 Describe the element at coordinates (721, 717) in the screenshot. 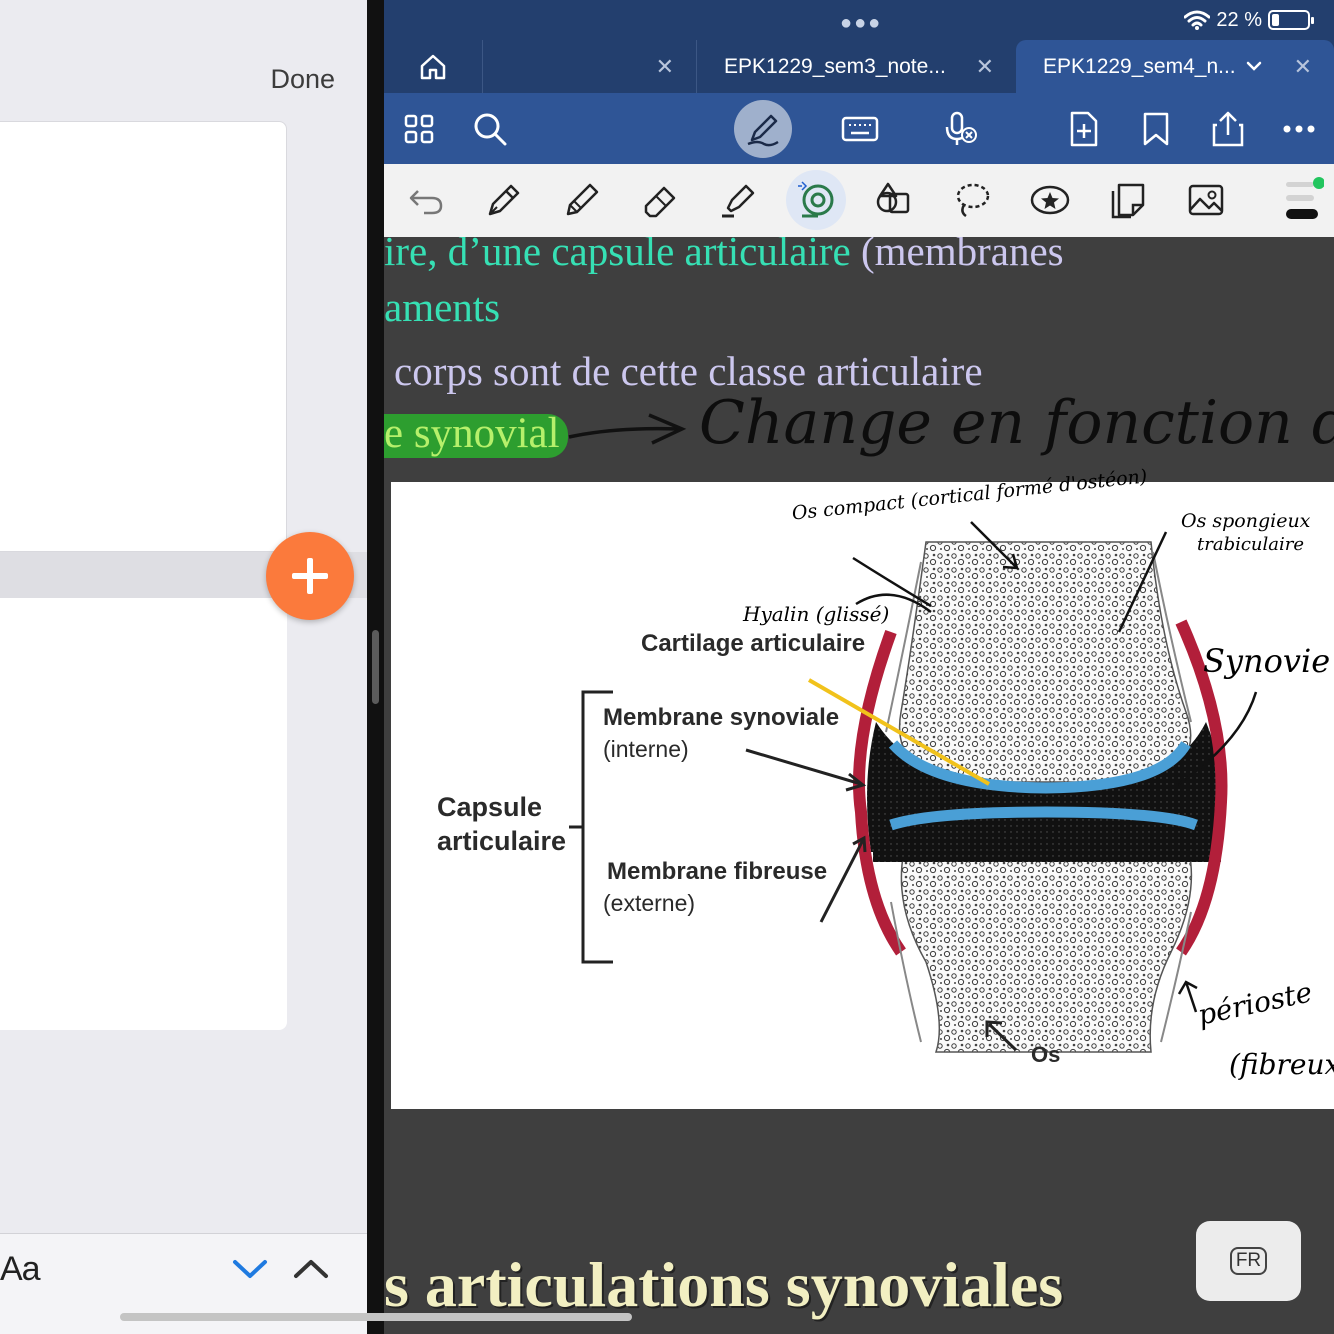

I see `membrane-synoviale-label: Membrane synoviale` at that location.